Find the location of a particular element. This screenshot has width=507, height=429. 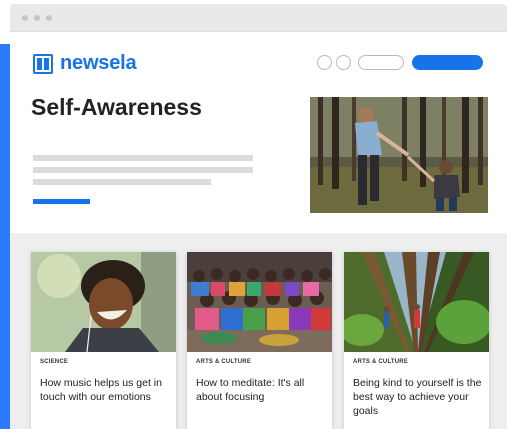

newsela-logo: newsela is located at coordinates (85, 63).